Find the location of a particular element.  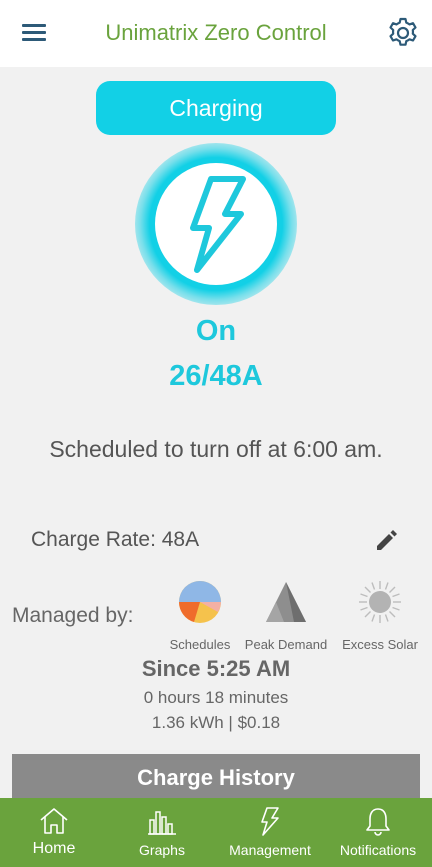

app-title: Unimatrix Zero Control is located at coordinates (216, 32).